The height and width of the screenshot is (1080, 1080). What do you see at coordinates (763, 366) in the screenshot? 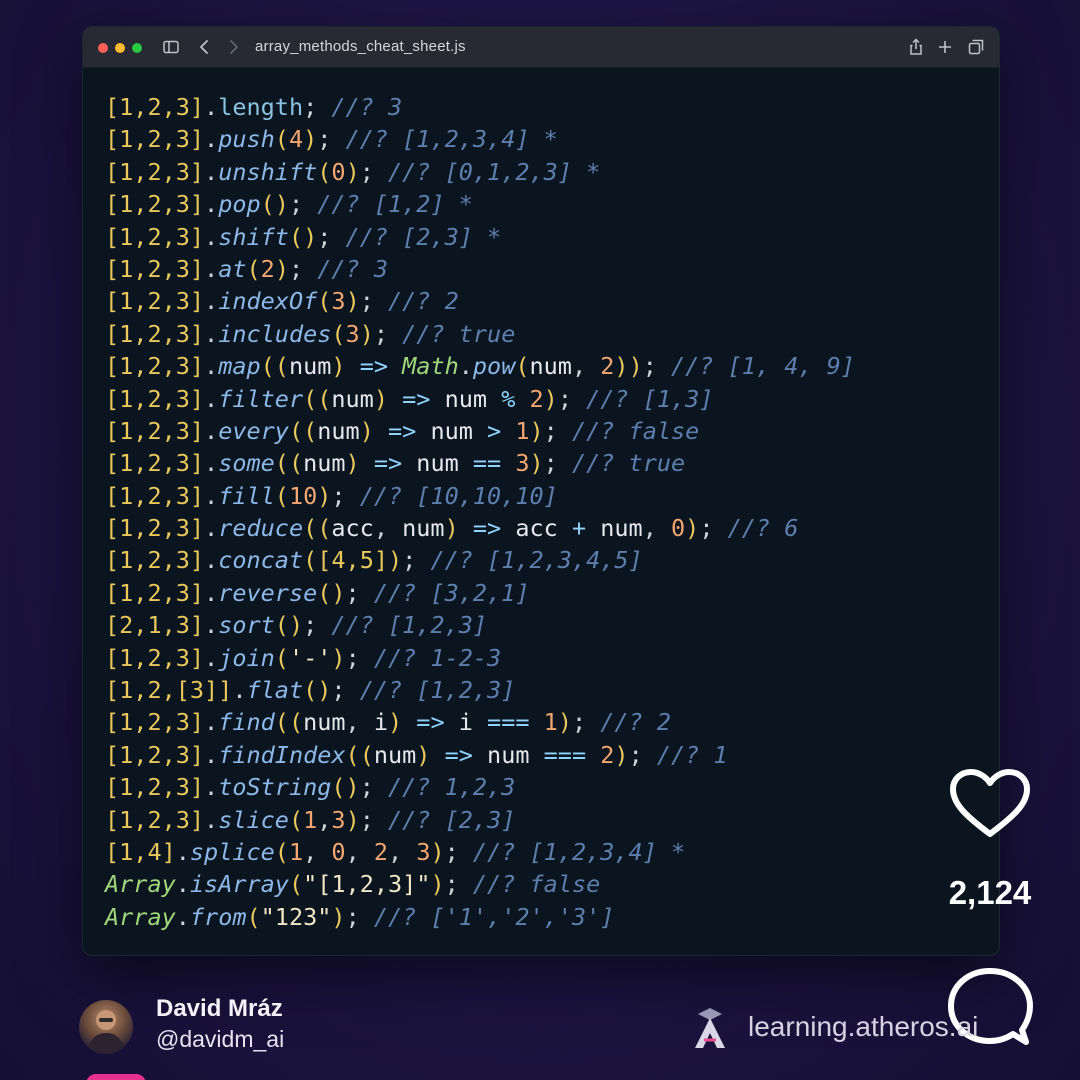
I see `code-comment: //? [1, 4, 9]` at bounding box center [763, 366].